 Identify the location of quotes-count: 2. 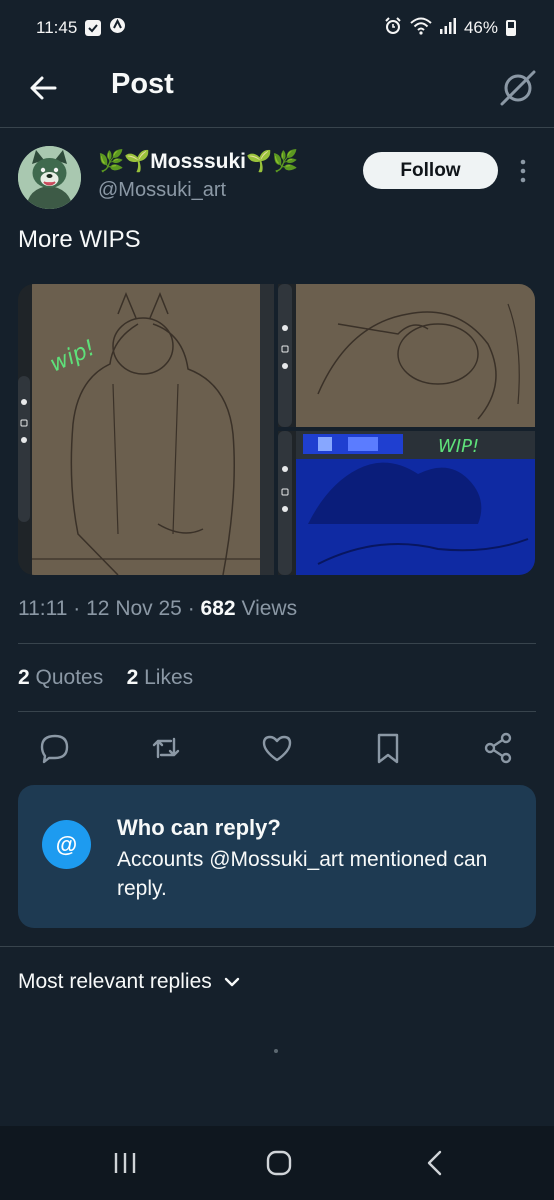
(24, 677).